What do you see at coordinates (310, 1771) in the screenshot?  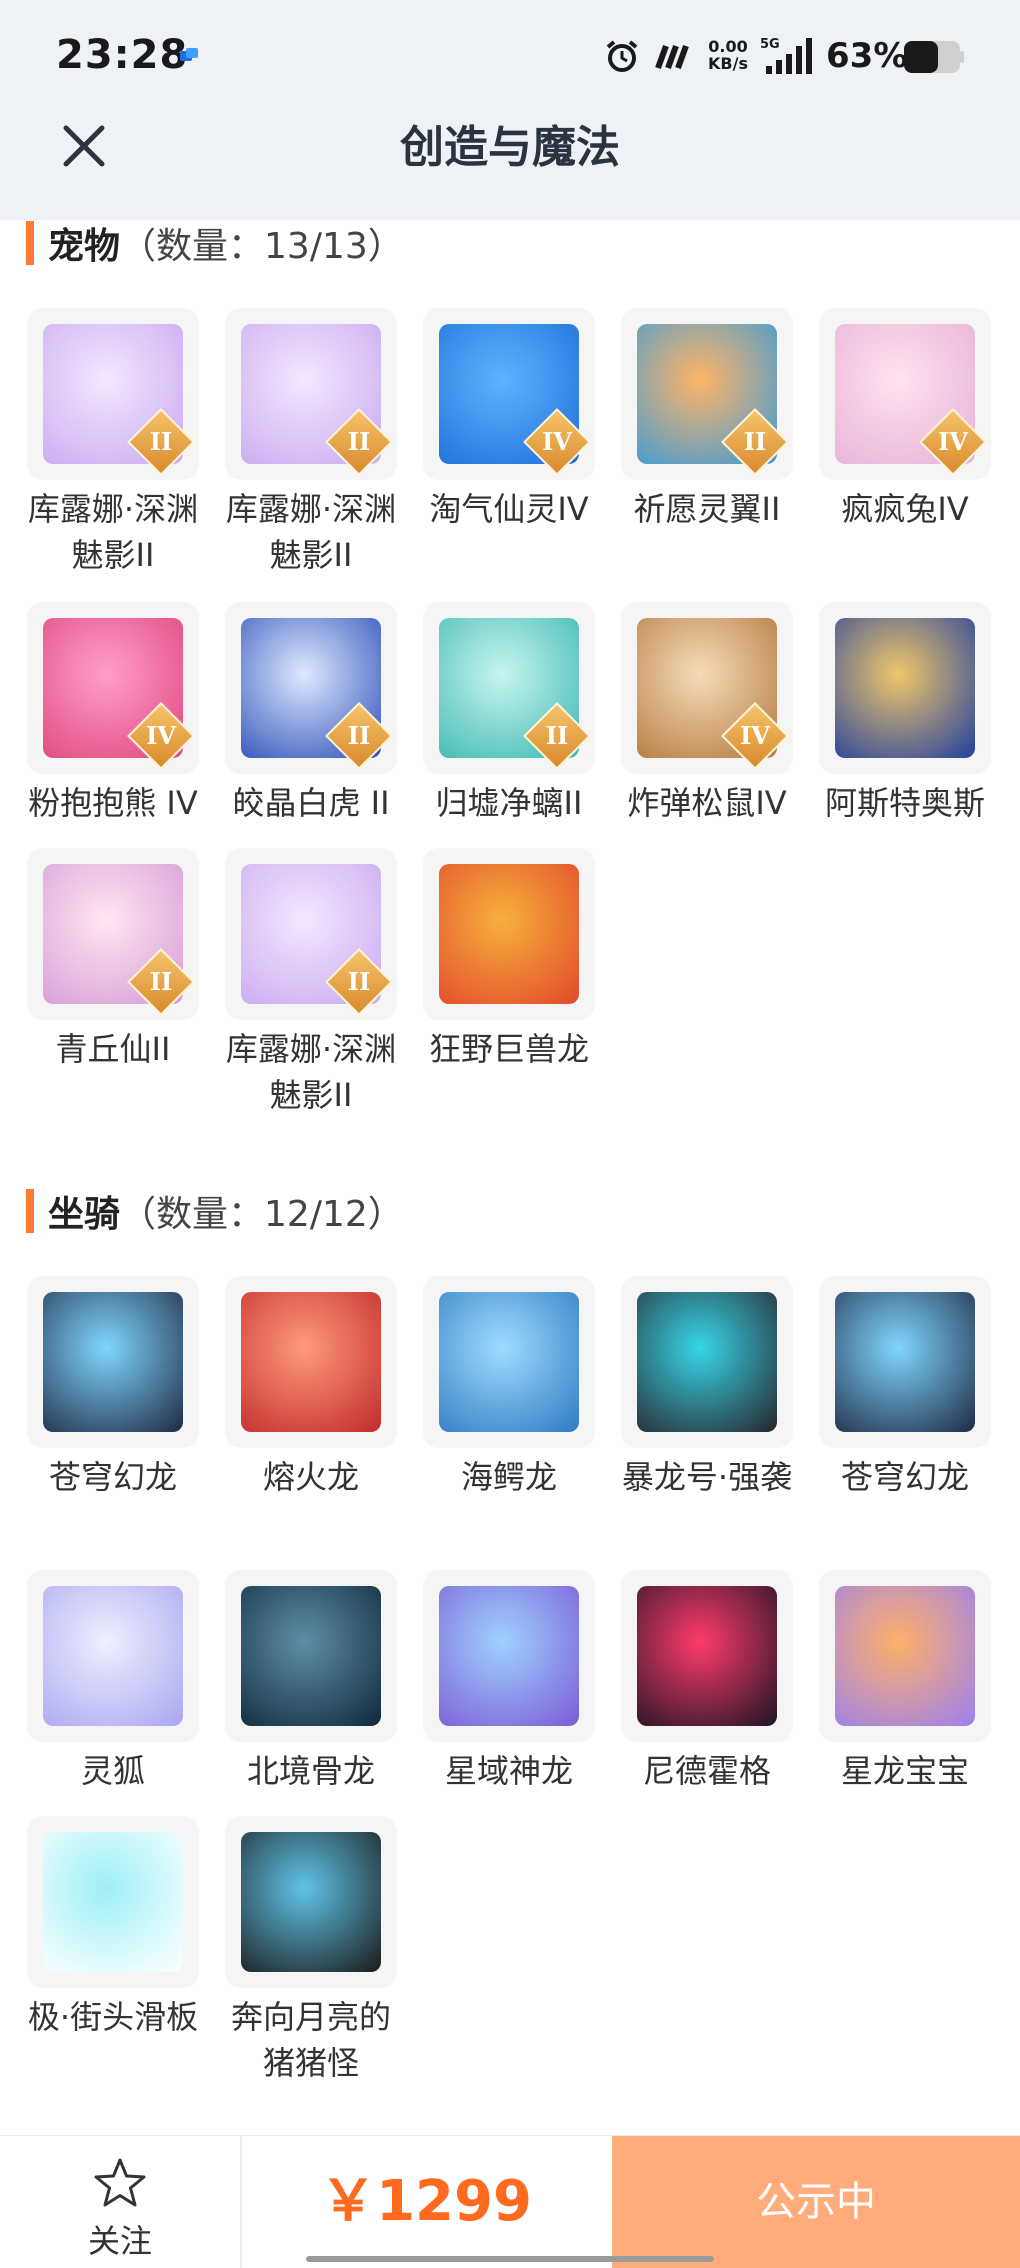 I see `item-label: 北境骨龙` at bounding box center [310, 1771].